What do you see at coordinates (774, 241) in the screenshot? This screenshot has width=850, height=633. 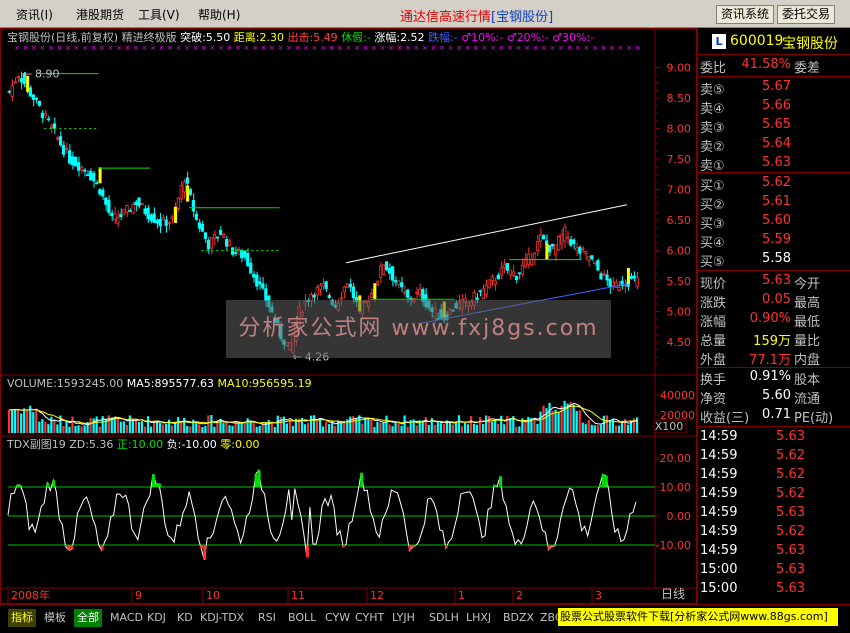 I see `buy-row: 买④ 5.59` at bounding box center [774, 241].